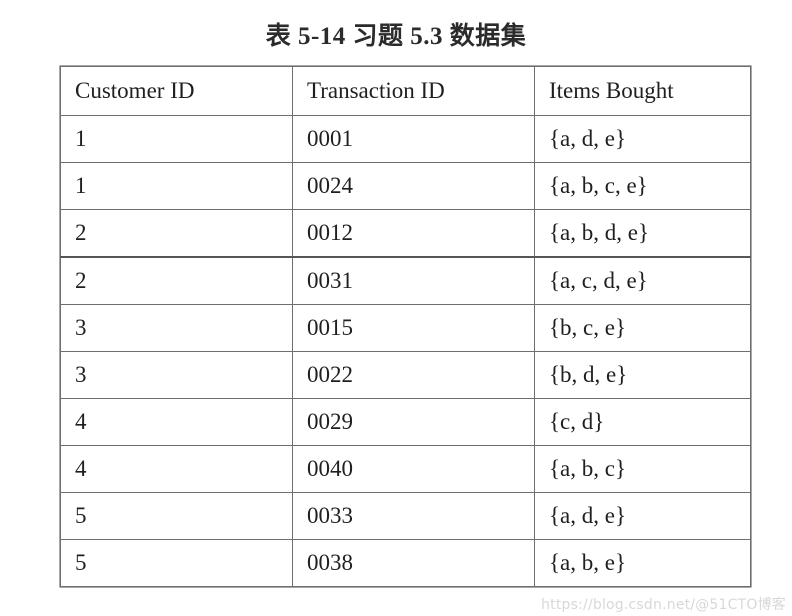 The height and width of the screenshot is (616, 792). What do you see at coordinates (176, 91) in the screenshot?
I see `column-header-customer-id: Customer ID` at bounding box center [176, 91].